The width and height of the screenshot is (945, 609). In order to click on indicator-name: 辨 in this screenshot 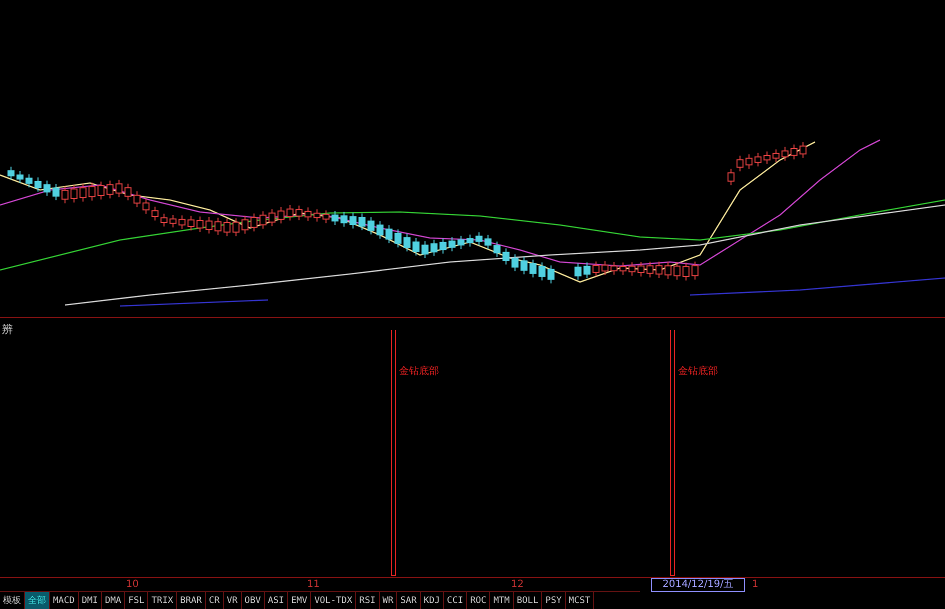, I will do `click(7, 330)`.